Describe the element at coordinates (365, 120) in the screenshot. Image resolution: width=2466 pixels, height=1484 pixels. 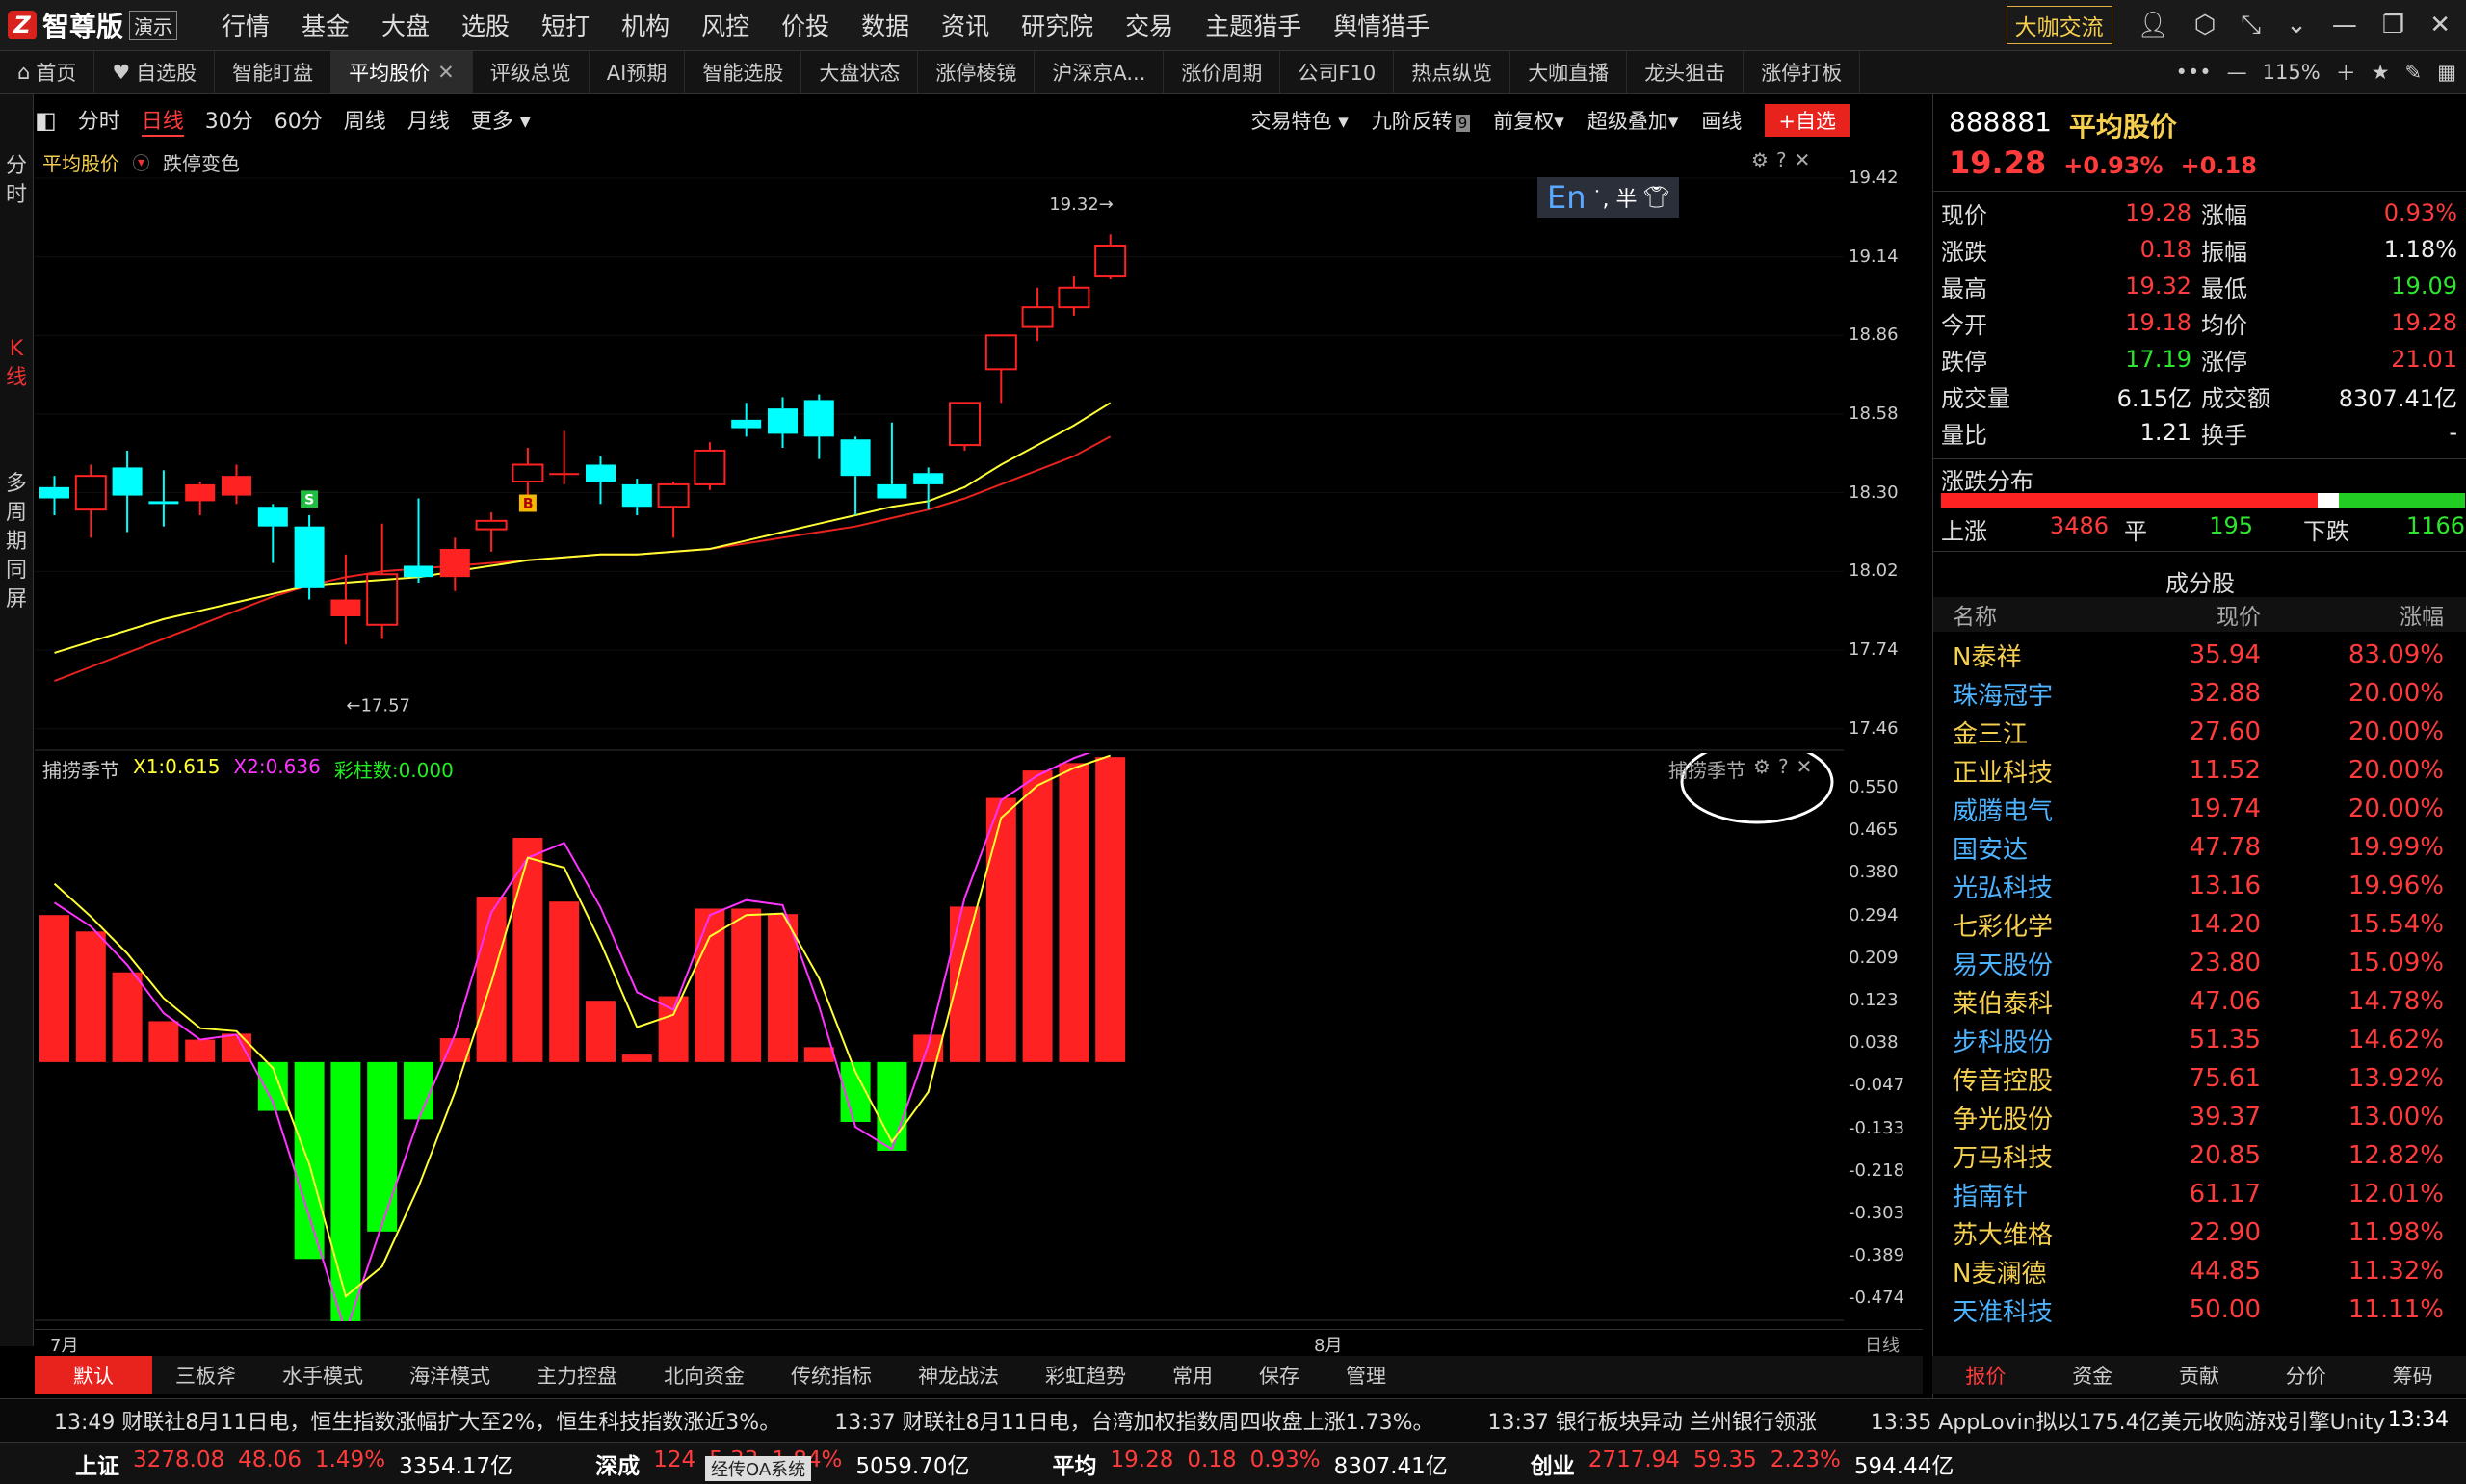
I see `period-4: 周线` at that location.